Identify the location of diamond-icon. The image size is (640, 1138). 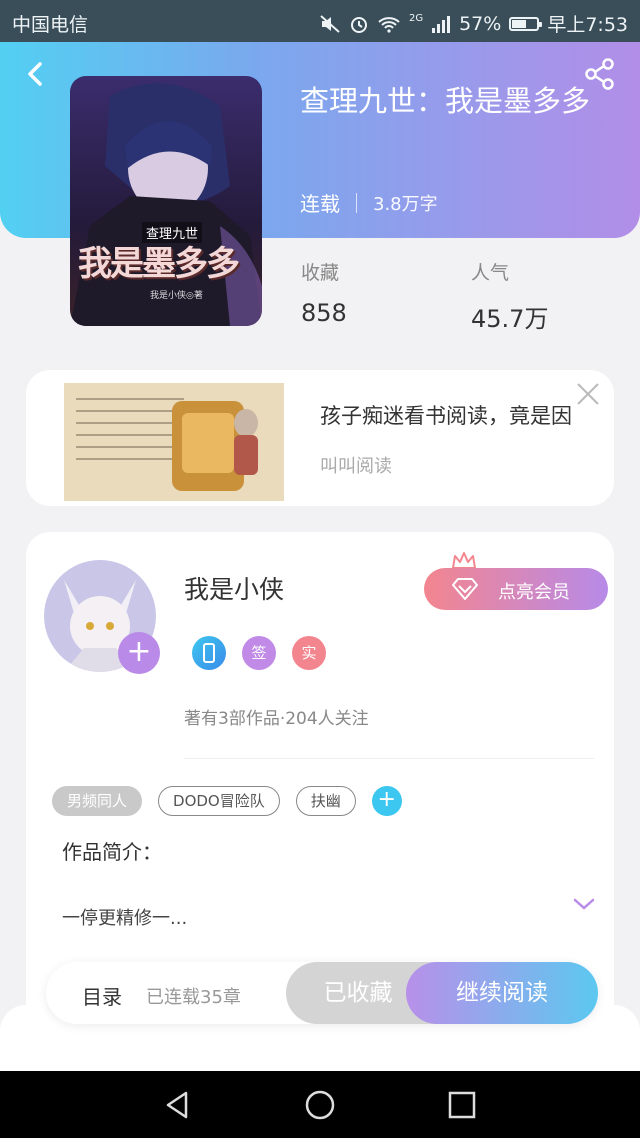
(465, 589).